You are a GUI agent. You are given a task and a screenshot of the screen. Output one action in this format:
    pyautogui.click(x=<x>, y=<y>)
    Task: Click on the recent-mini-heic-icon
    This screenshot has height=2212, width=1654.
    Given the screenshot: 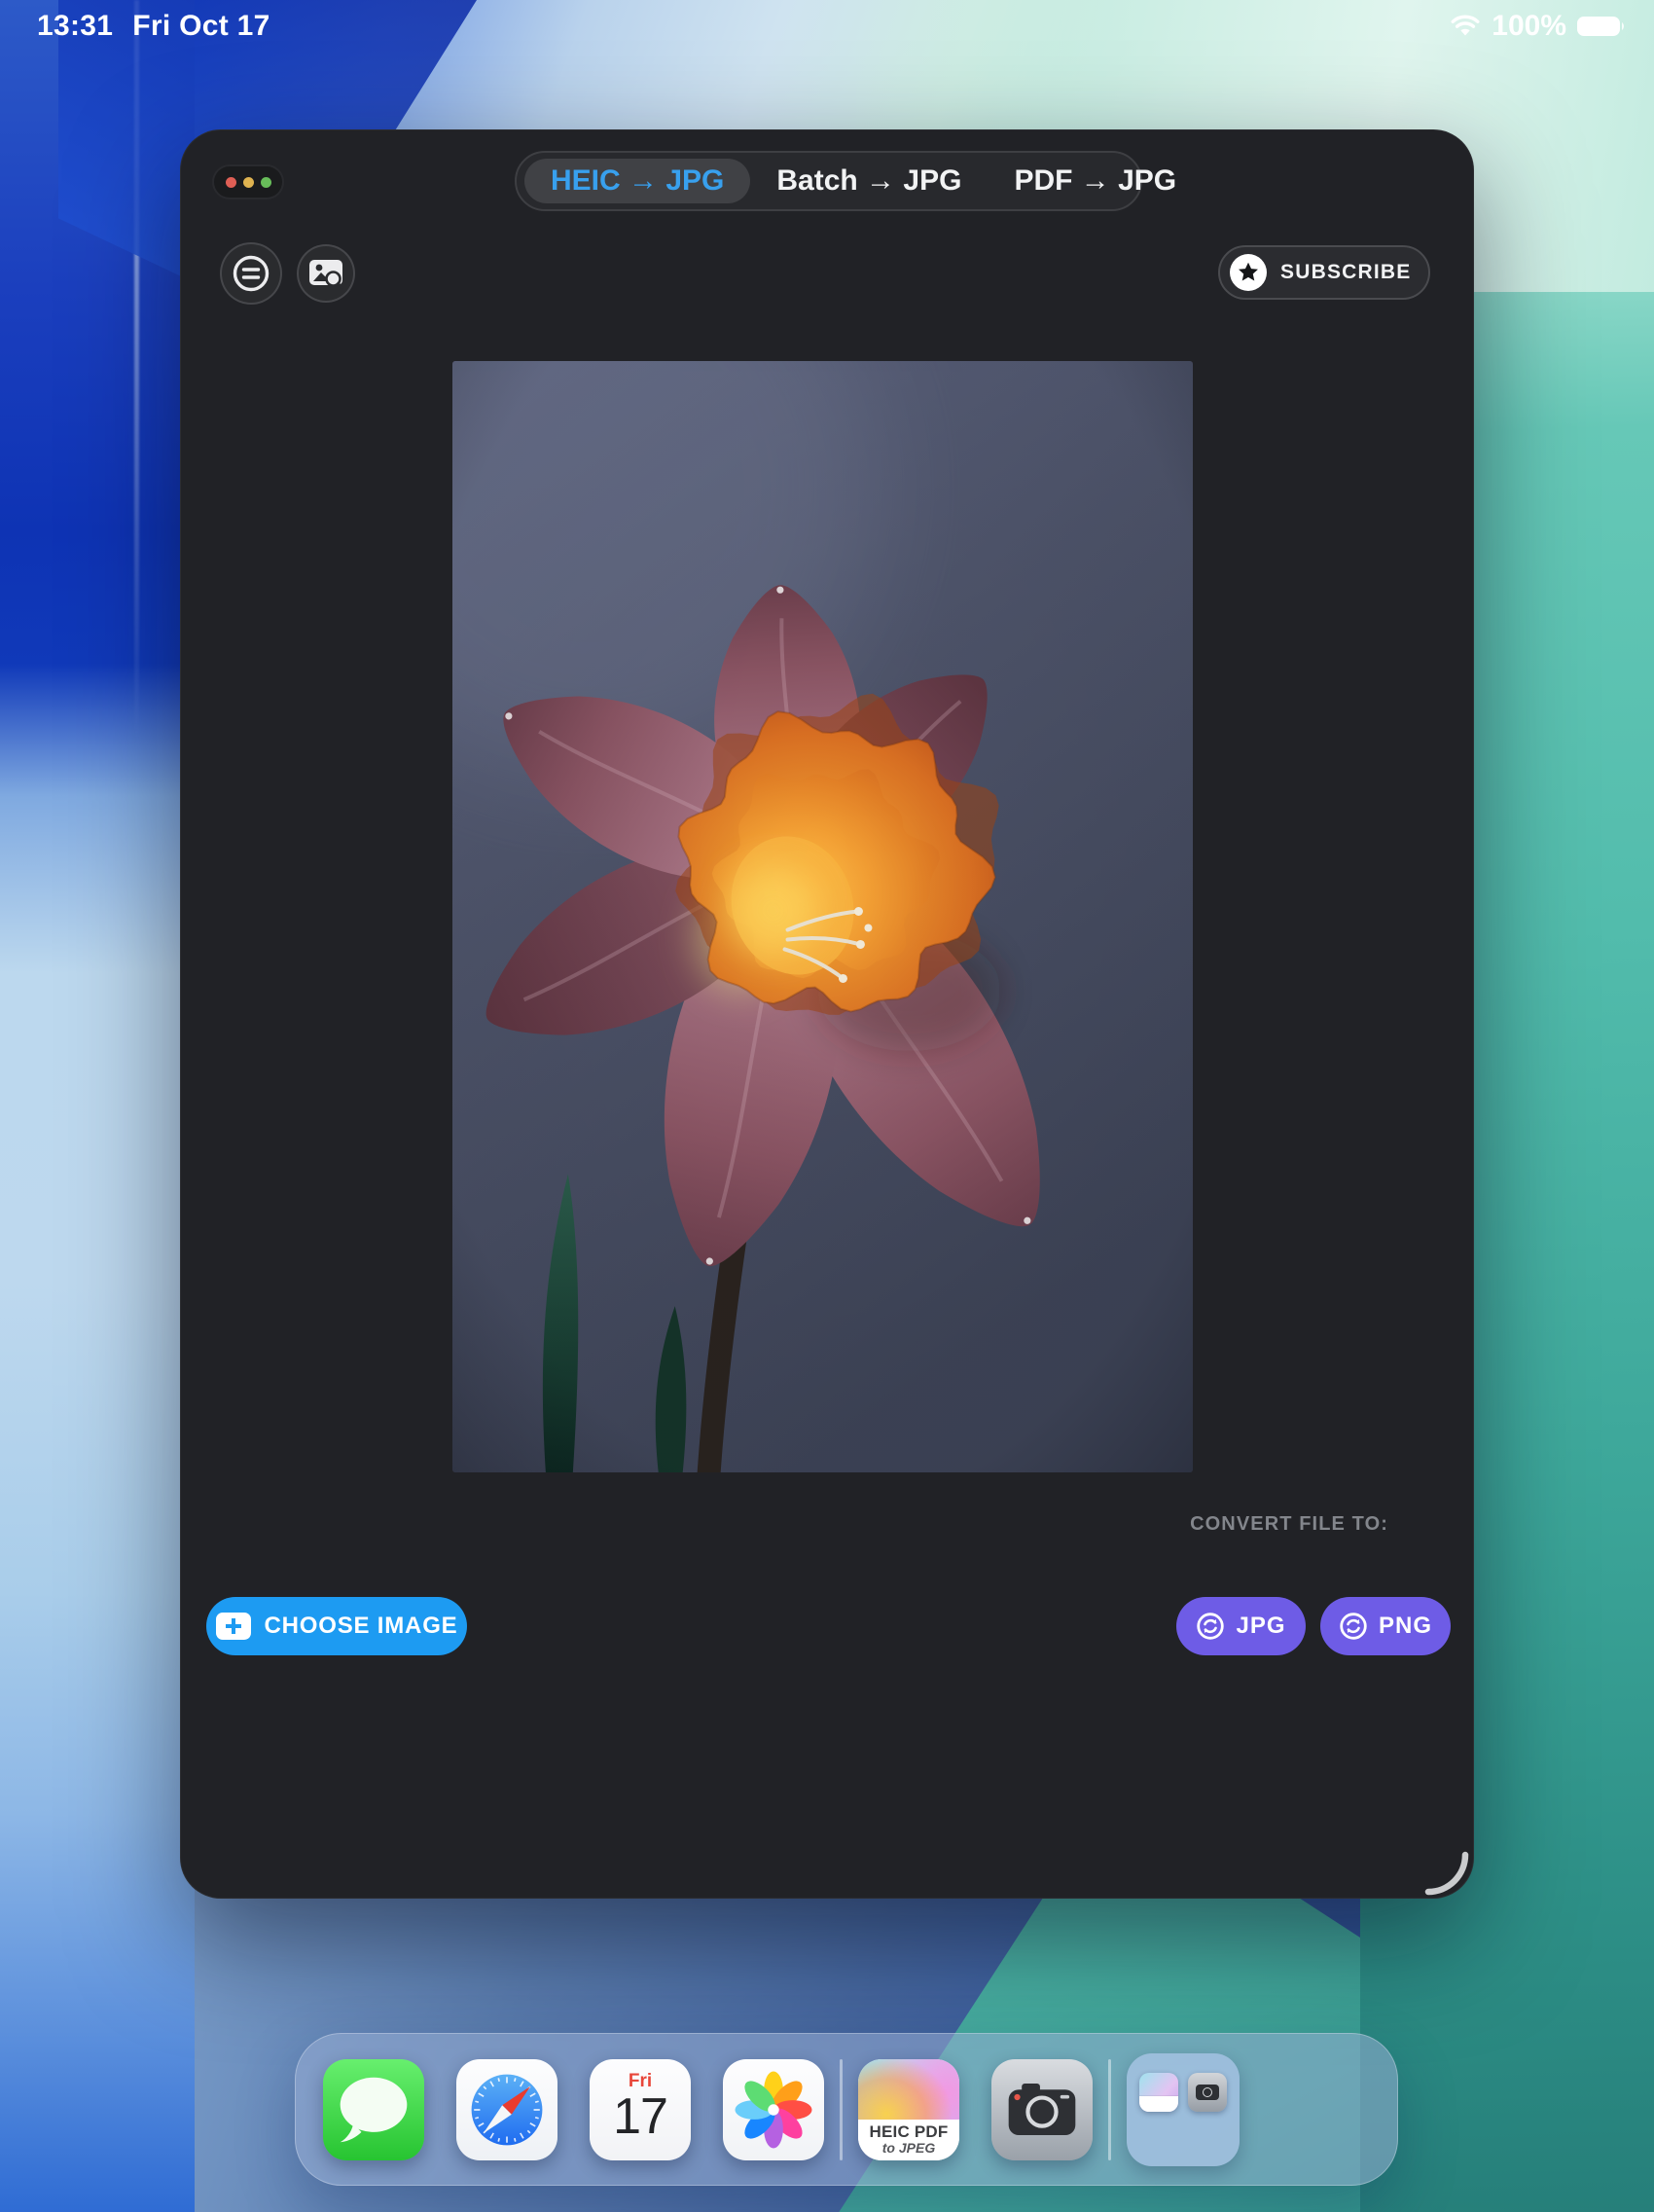 What is the action you would take?
    pyautogui.click(x=1158, y=2092)
    